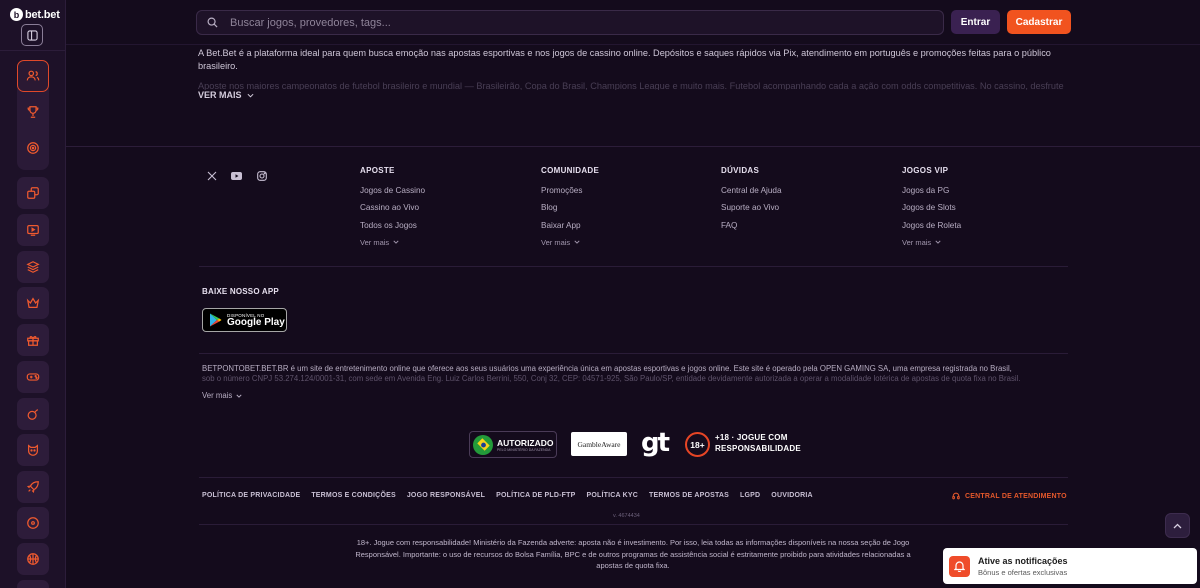 The width and height of the screenshot is (1200, 588). What do you see at coordinates (959, 566) in the screenshot?
I see `bell-icon` at bounding box center [959, 566].